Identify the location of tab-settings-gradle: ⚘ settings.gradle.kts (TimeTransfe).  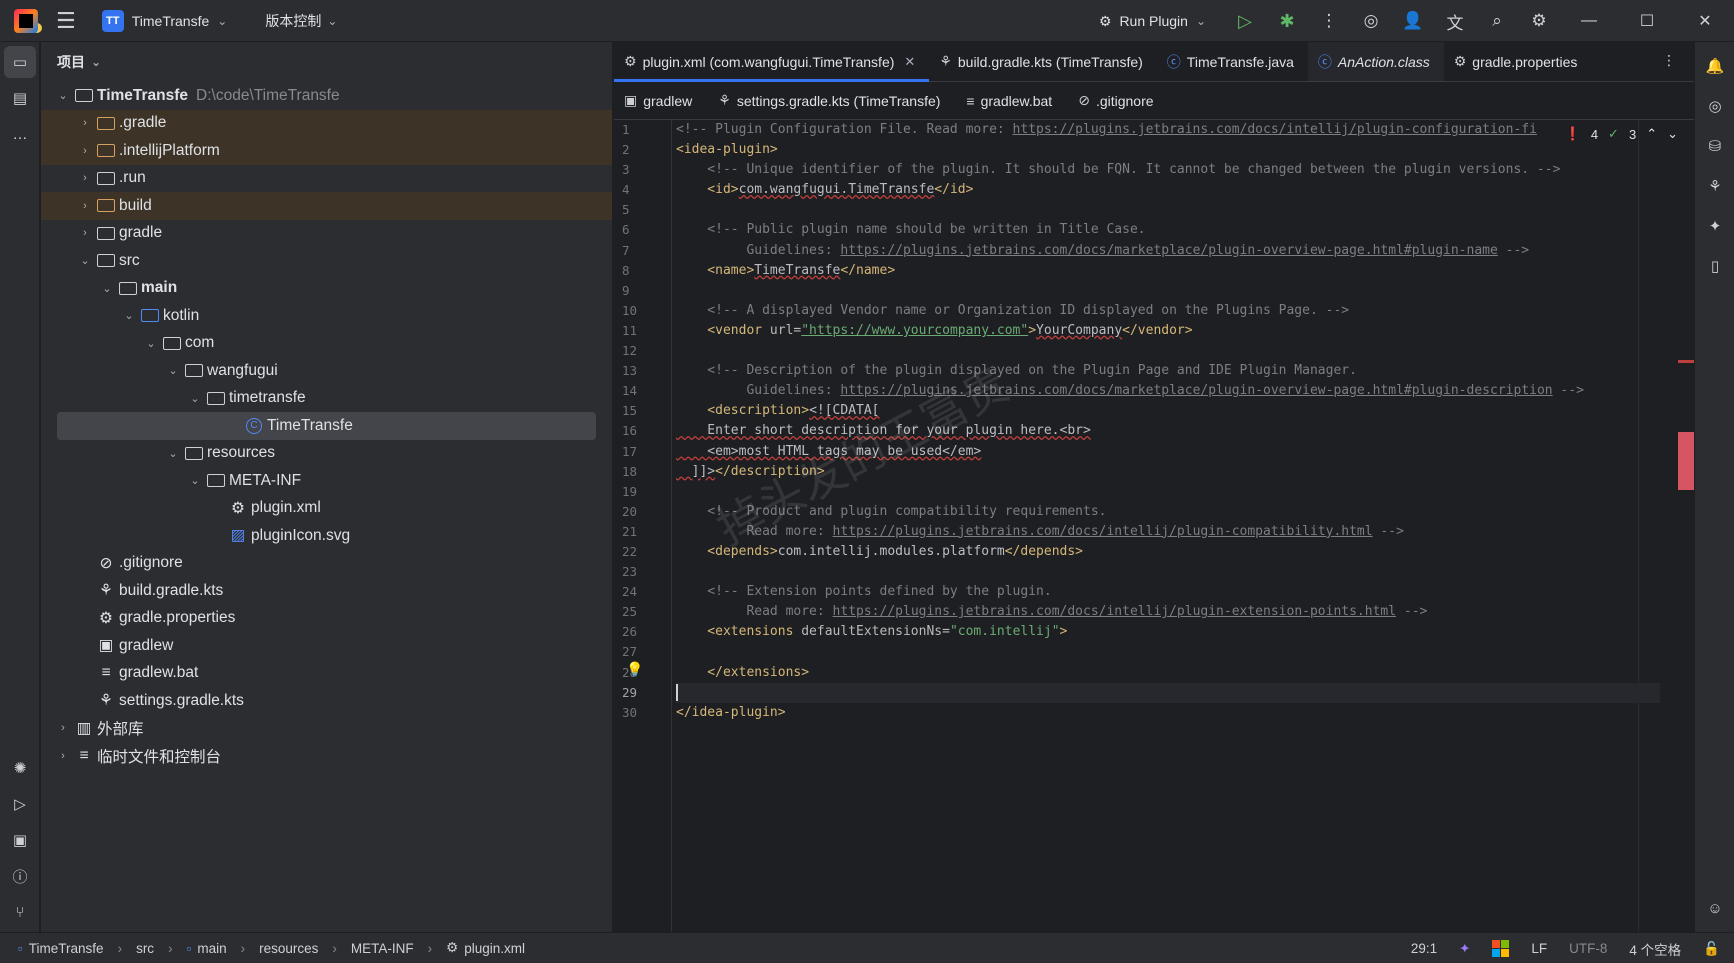
(832, 100).